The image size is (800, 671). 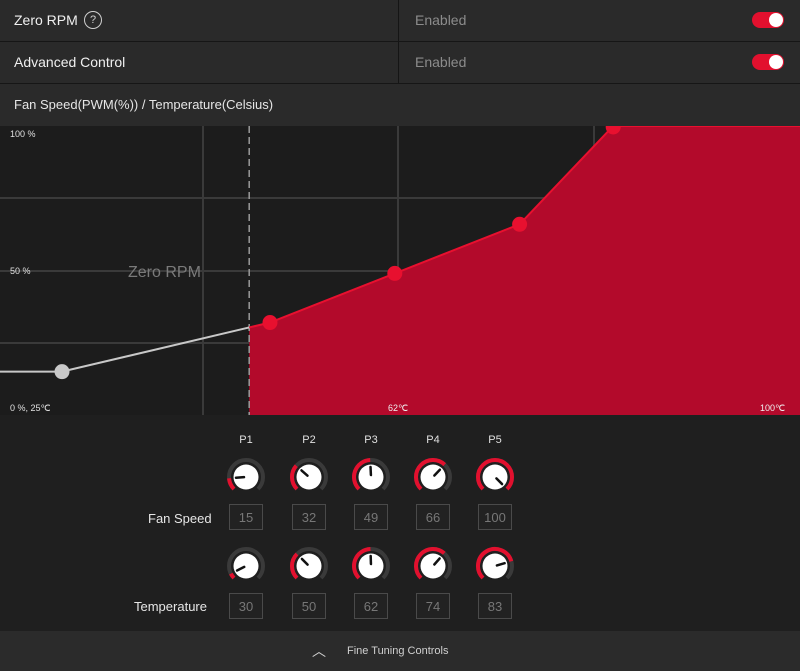 I want to click on fan-speed-knob-p4, so click(x=433, y=477).